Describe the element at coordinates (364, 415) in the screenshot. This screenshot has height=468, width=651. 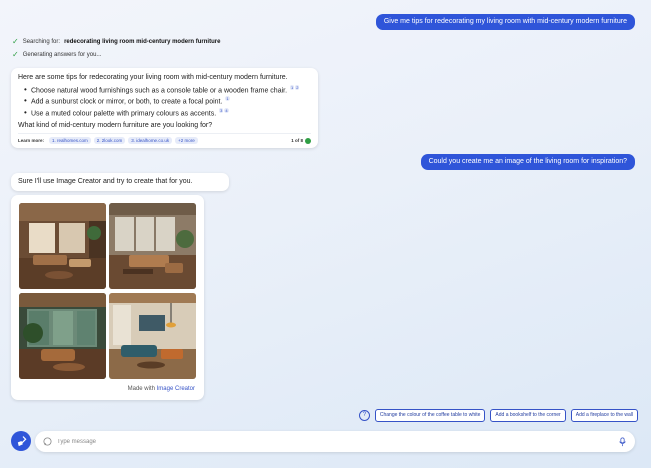
I see `help-icon: ?` at that location.